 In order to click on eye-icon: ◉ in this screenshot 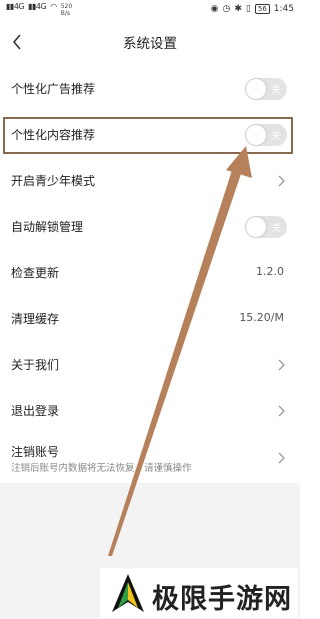, I will do `click(214, 9)`.